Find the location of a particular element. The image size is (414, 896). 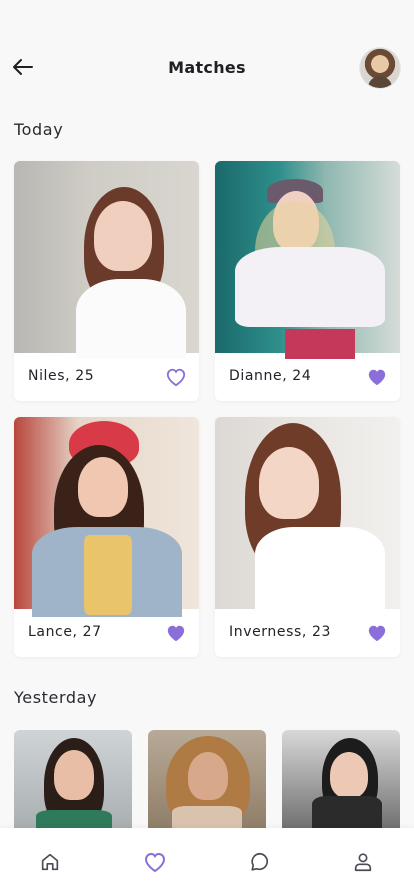

match-card: Dianne, 24 is located at coordinates (307, 281).